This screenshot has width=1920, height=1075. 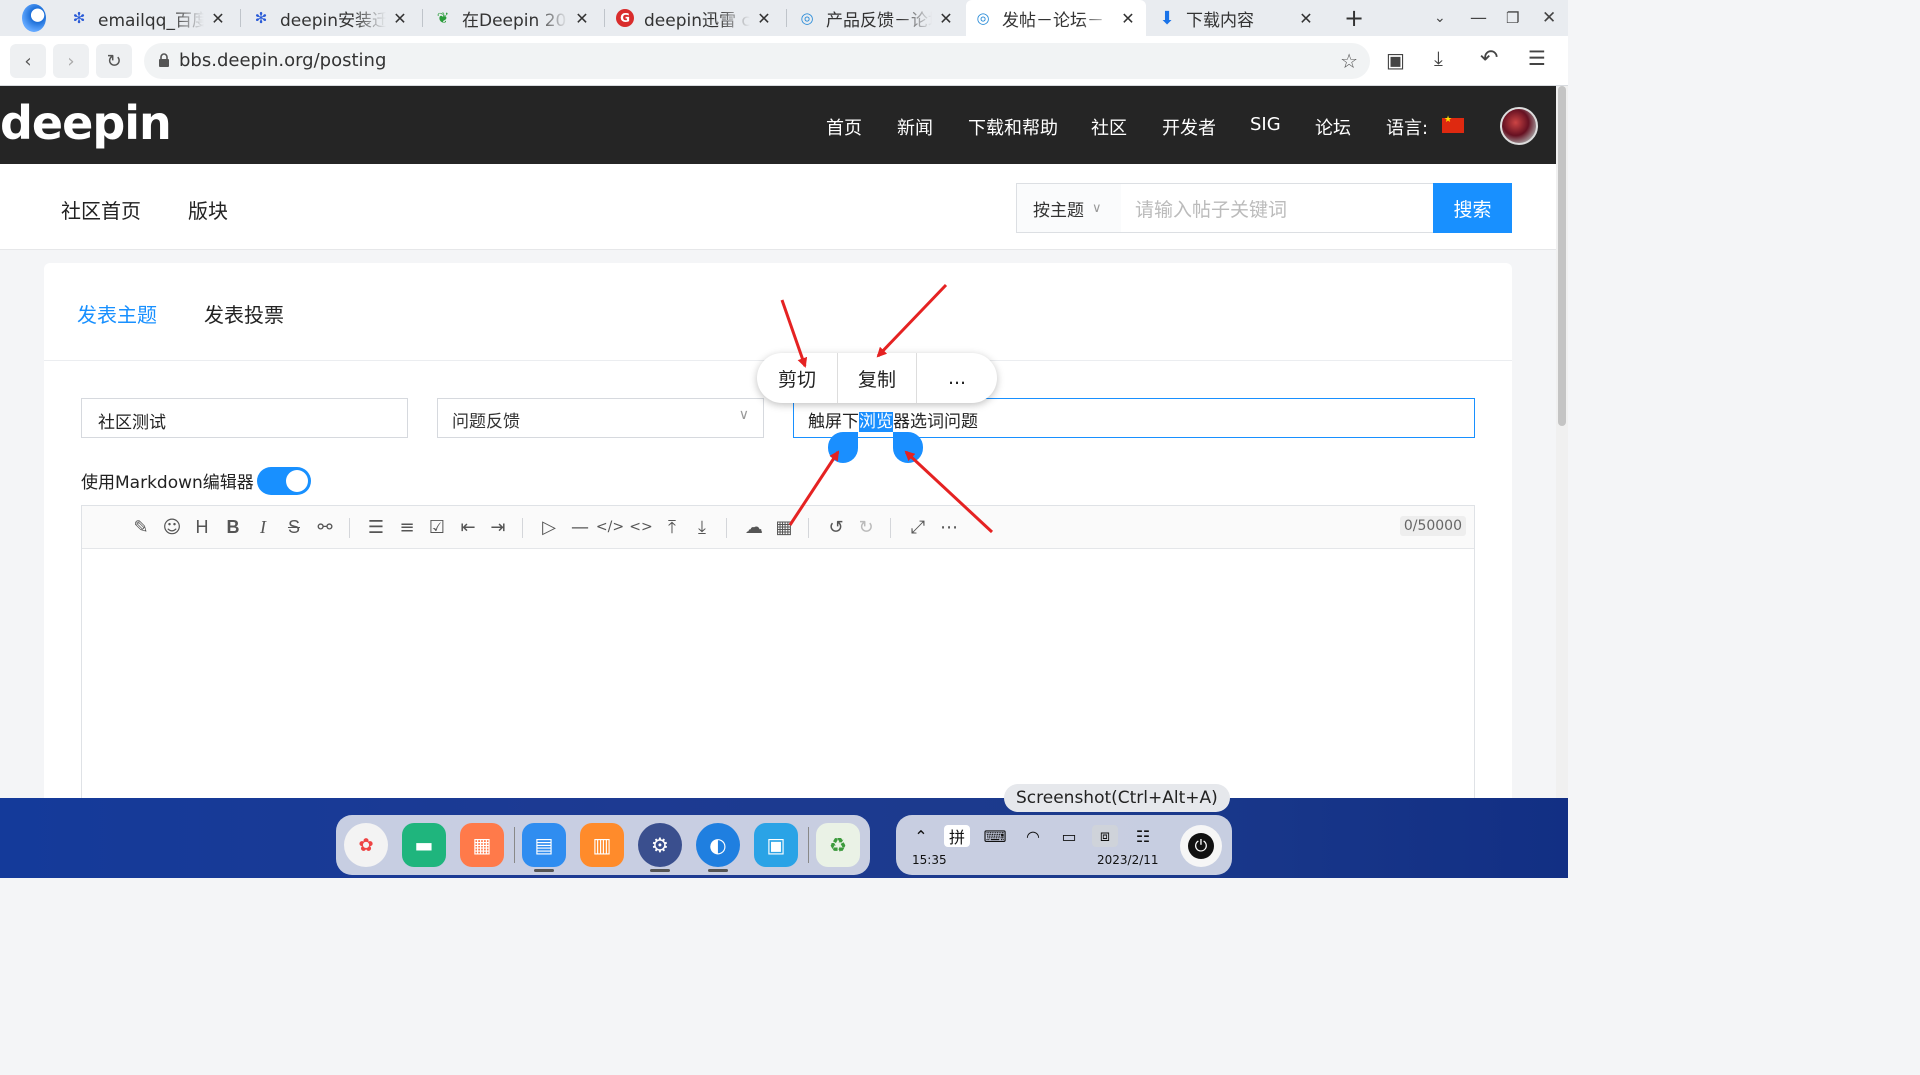 I want to click on strikethrough-icon: S, so click(x=294, y=527).